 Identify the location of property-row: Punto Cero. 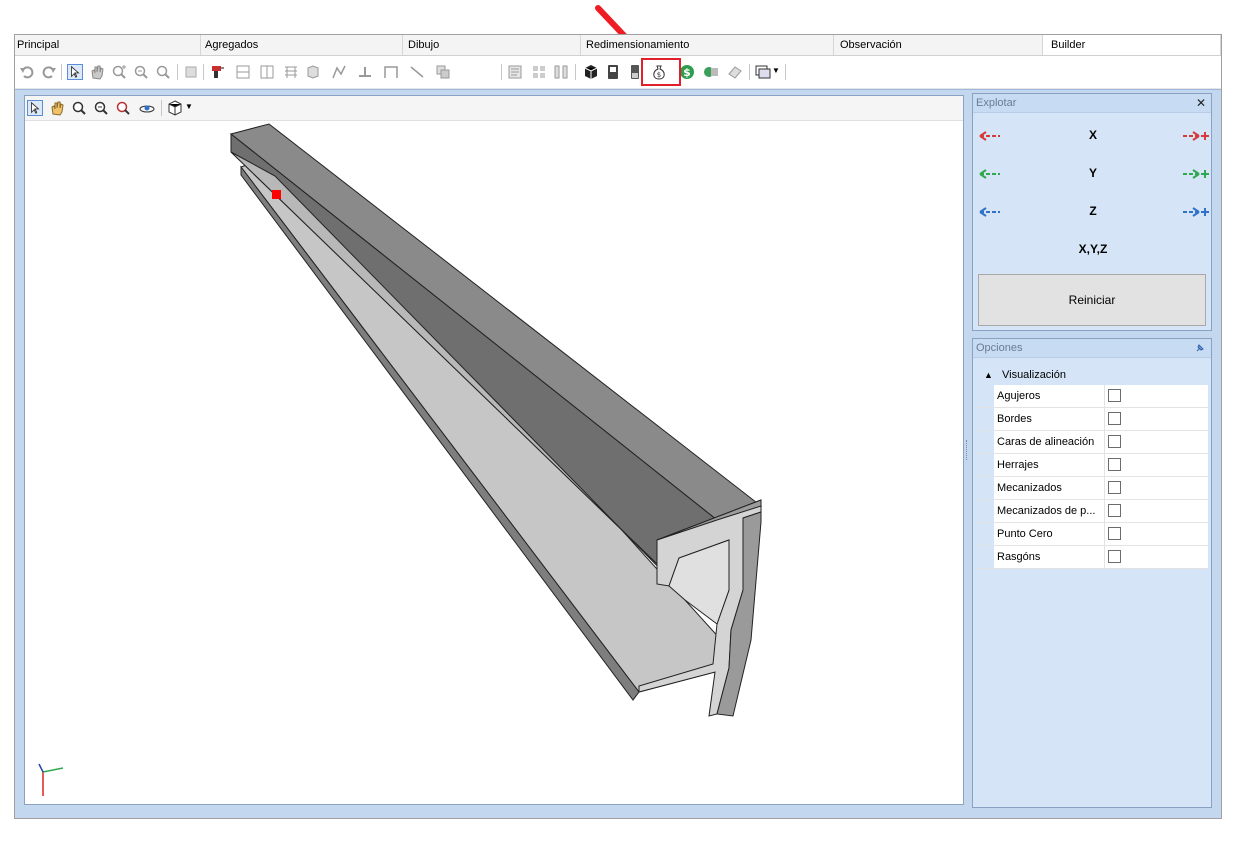
(1093, 534).